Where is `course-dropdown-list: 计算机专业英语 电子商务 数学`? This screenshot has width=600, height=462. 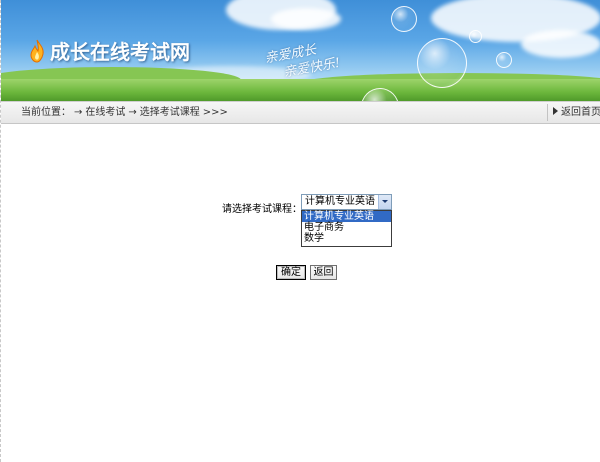
course-dropdown-list: 计算机专业英语 电子商务 数学 is located at coordinates (346, 228).